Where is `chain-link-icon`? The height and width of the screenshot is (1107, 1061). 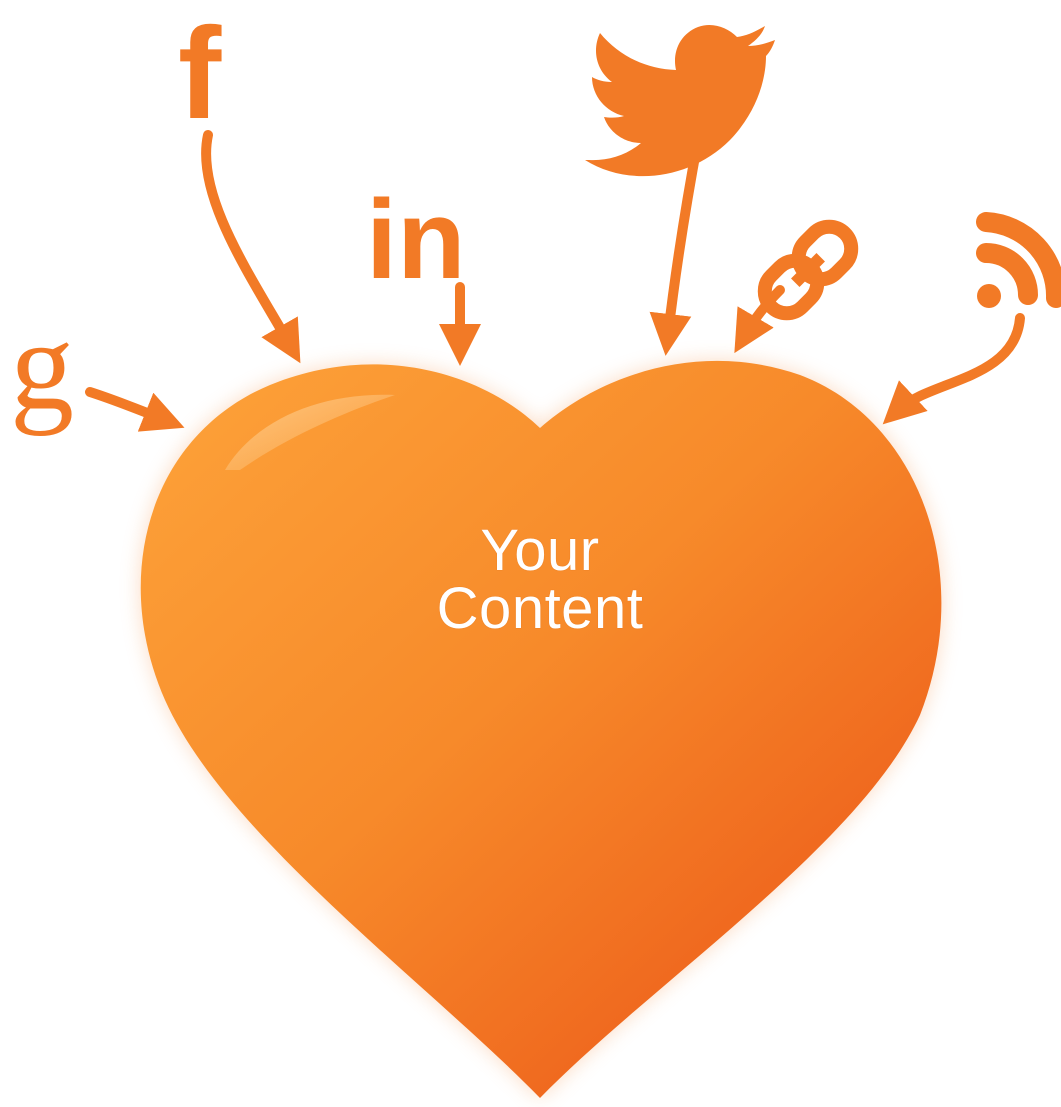
chain-link-icon is located at coordinates (808, 270).